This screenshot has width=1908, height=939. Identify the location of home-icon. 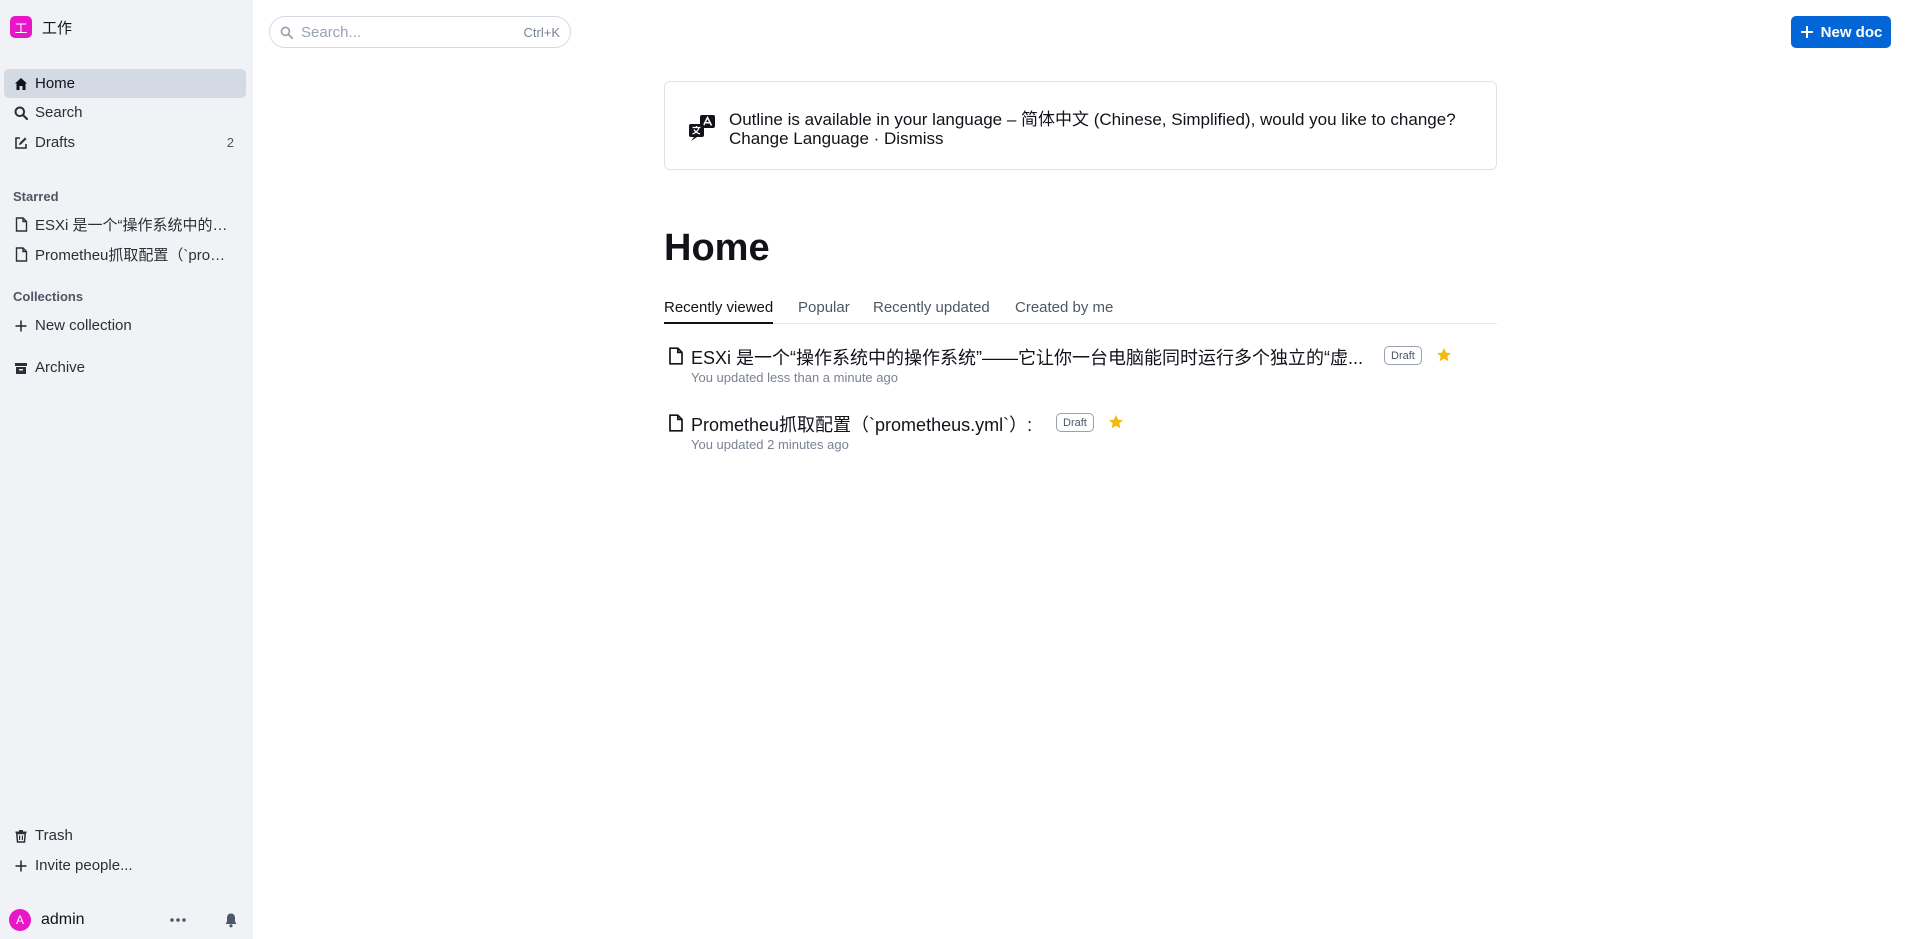
(21, 84).